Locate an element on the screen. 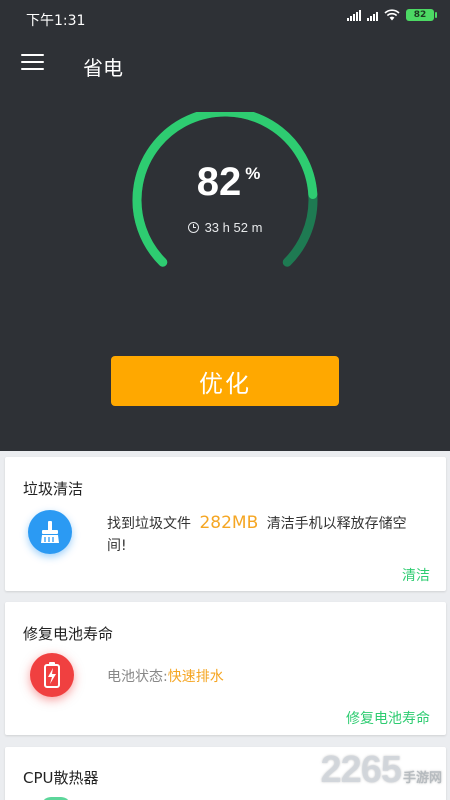 This screenshot has width=450, height=800. status-bar: 下午1:31 82 is located at coordinates (225, 18).